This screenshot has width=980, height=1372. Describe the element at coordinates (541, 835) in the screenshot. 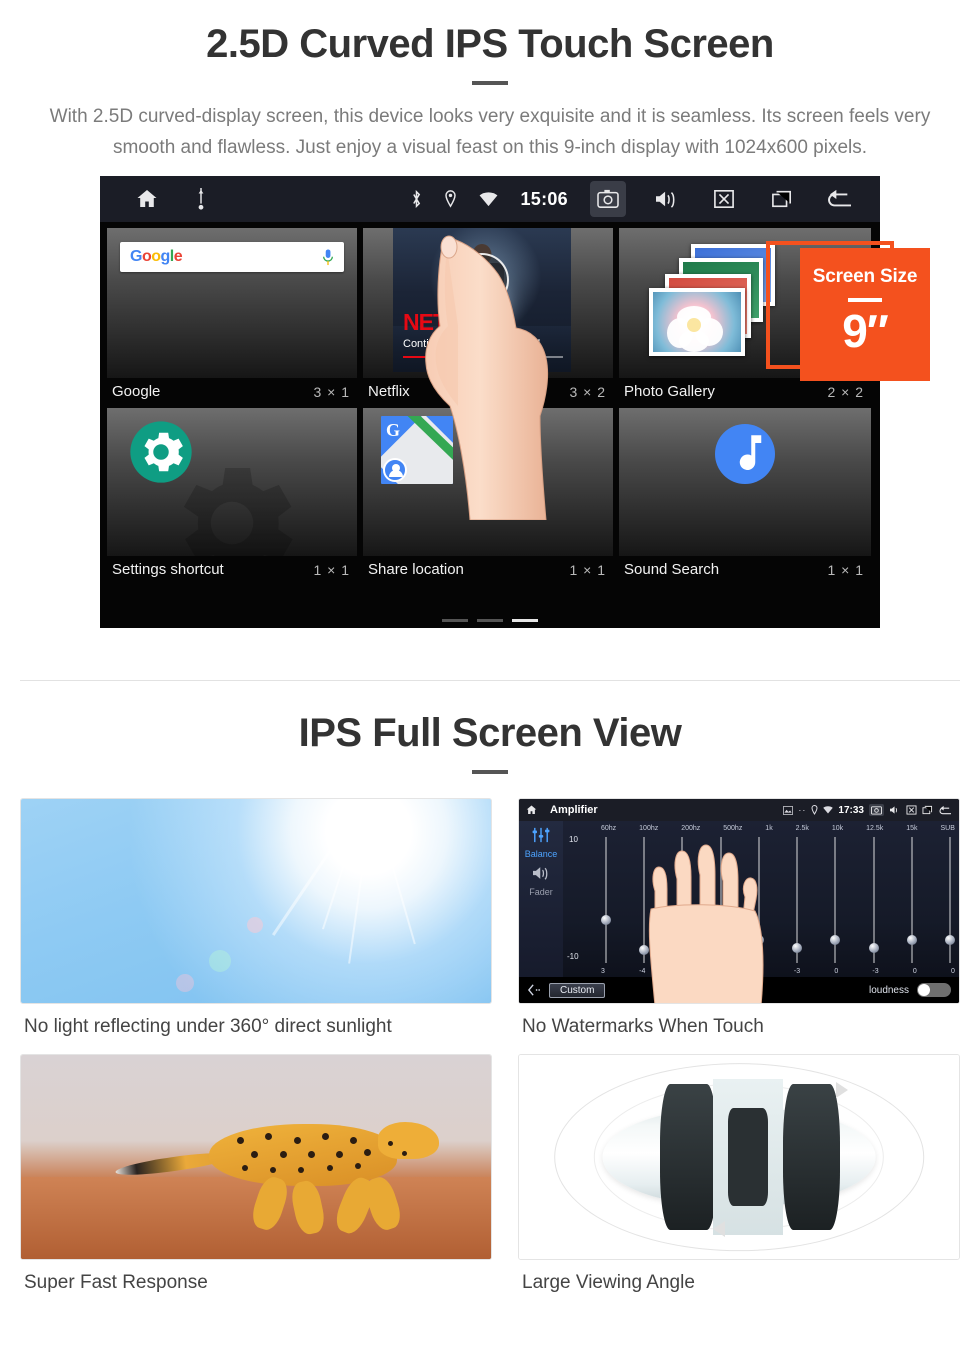

I see `sliders-icon` at that location.